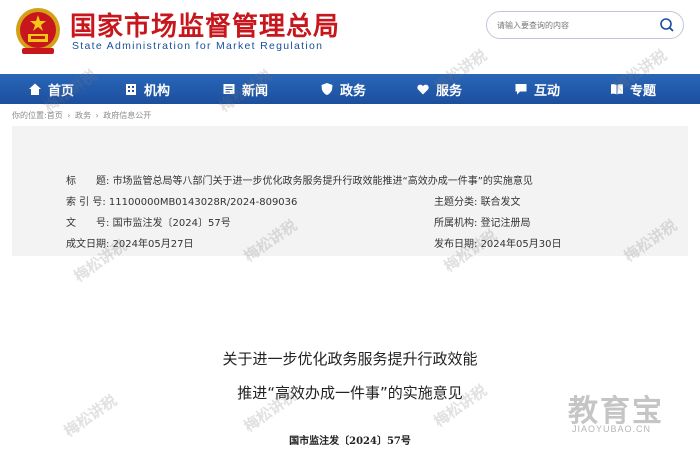  I want to click on nav-organization: 机构, so click(147, 89).